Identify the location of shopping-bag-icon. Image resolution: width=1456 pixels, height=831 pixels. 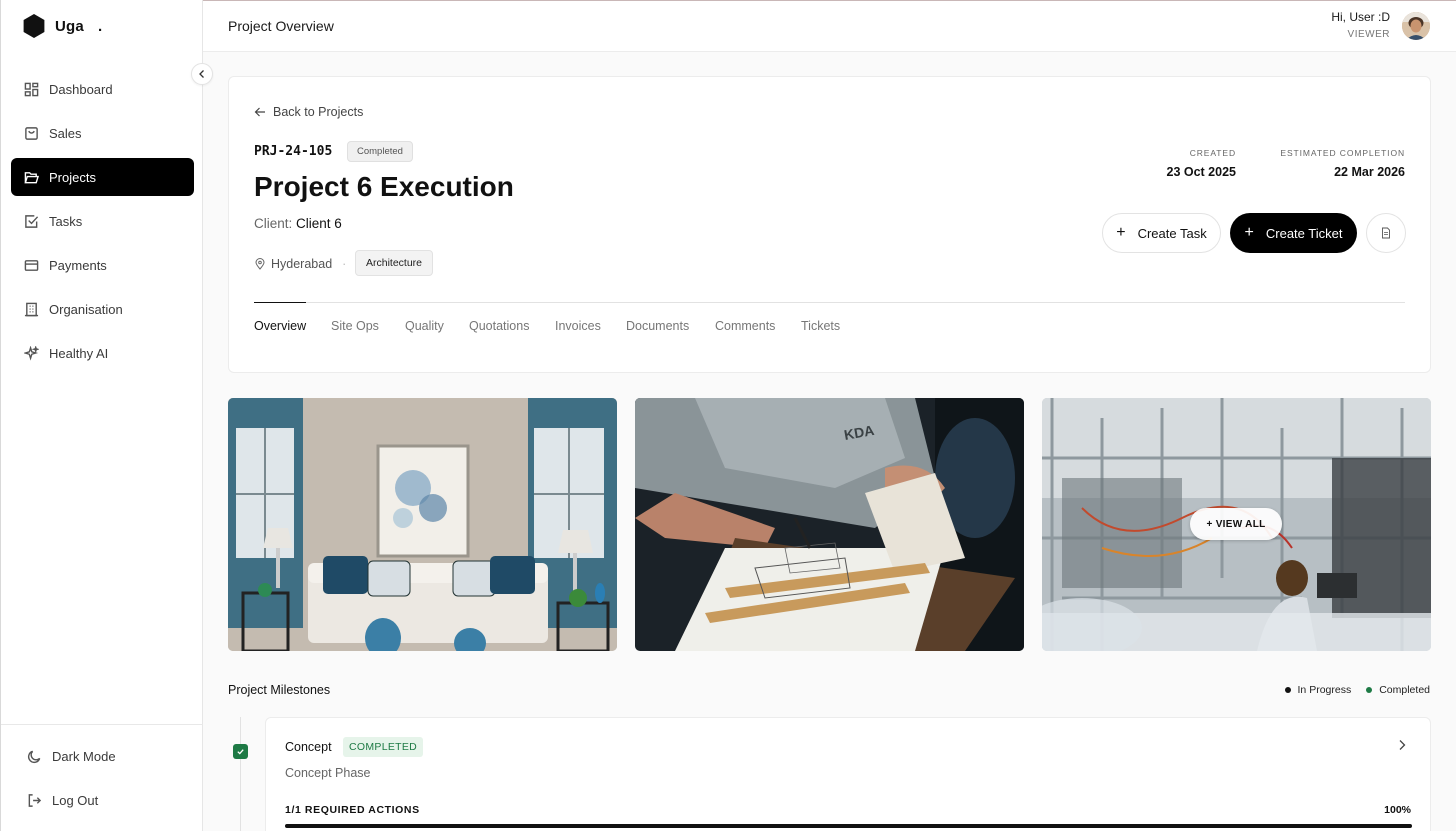
(31, 133).